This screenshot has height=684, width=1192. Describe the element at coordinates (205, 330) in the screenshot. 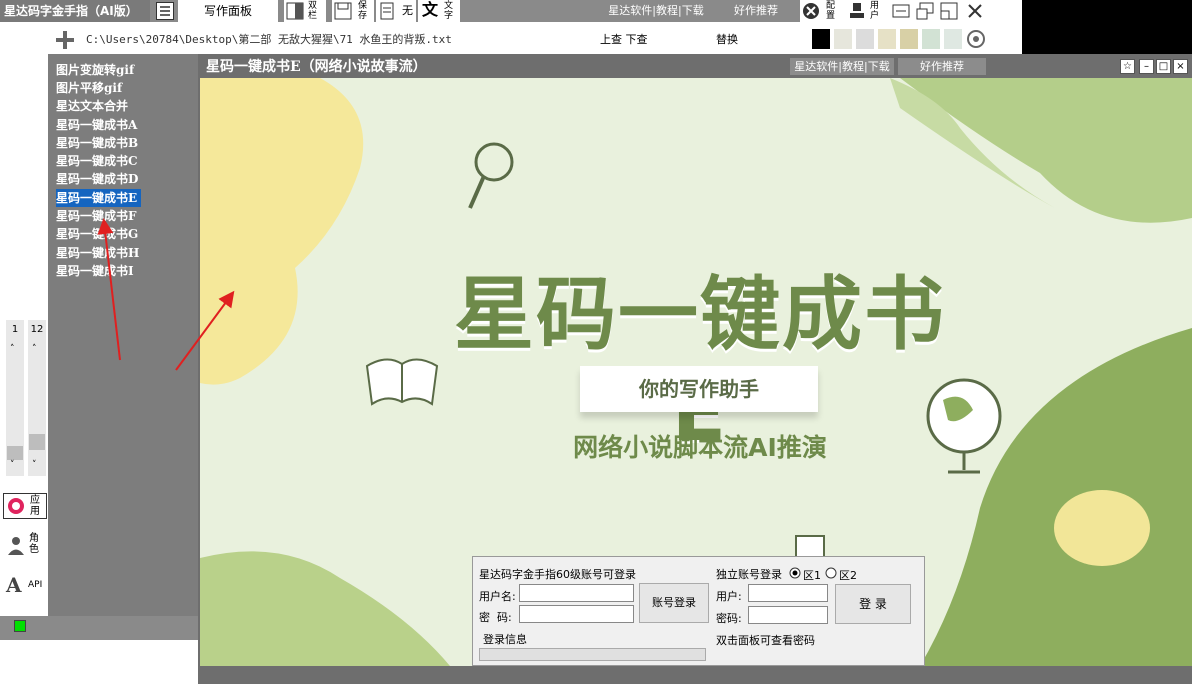

I see `arrow-to-window` at that location.